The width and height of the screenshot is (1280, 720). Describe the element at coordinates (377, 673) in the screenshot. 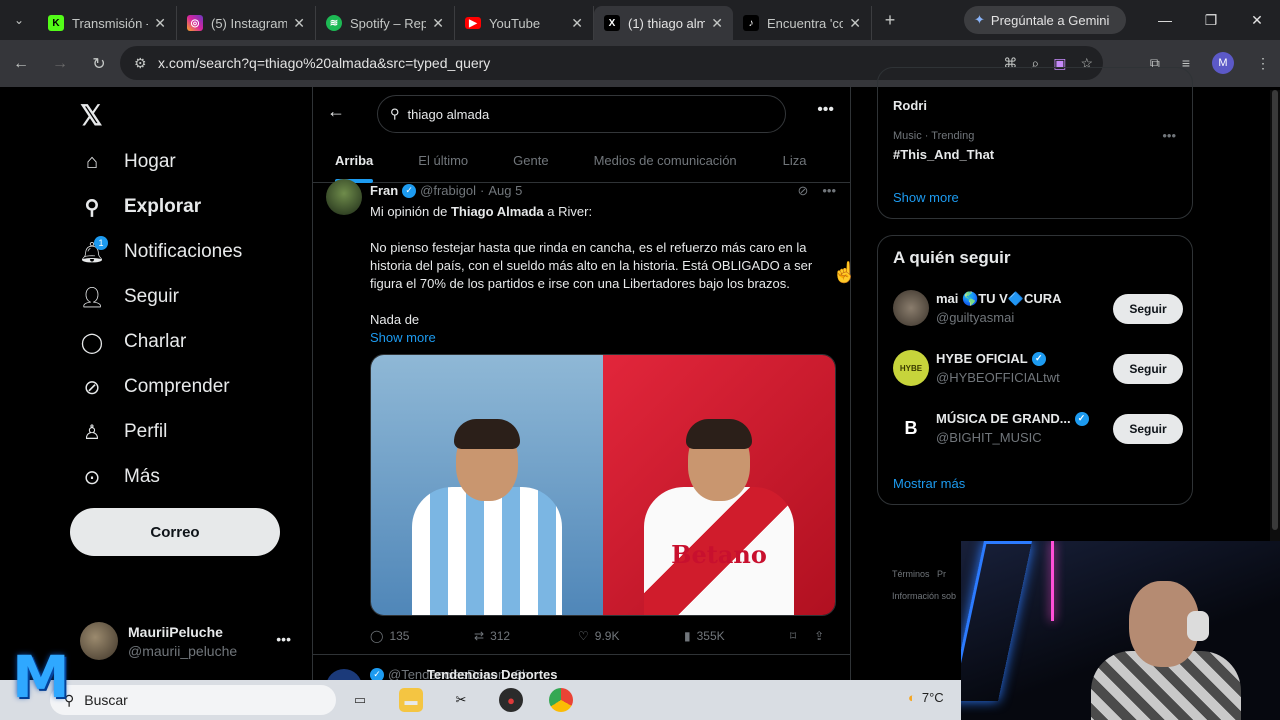

I see `verified-badge-icon: ✓` at that location.